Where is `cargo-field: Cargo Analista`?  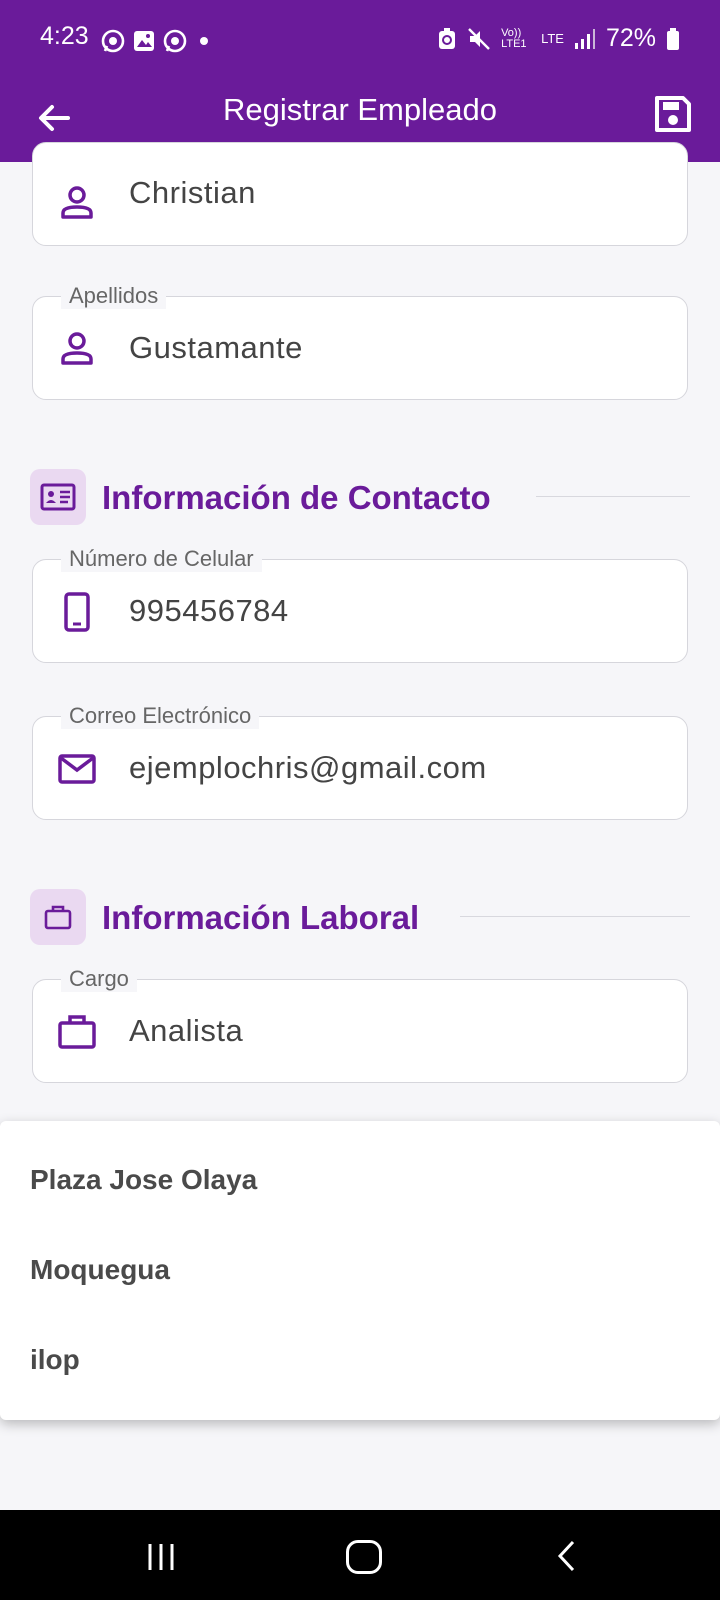
cargo-field: Cargo Analista is located at coordinates (360, 1024).